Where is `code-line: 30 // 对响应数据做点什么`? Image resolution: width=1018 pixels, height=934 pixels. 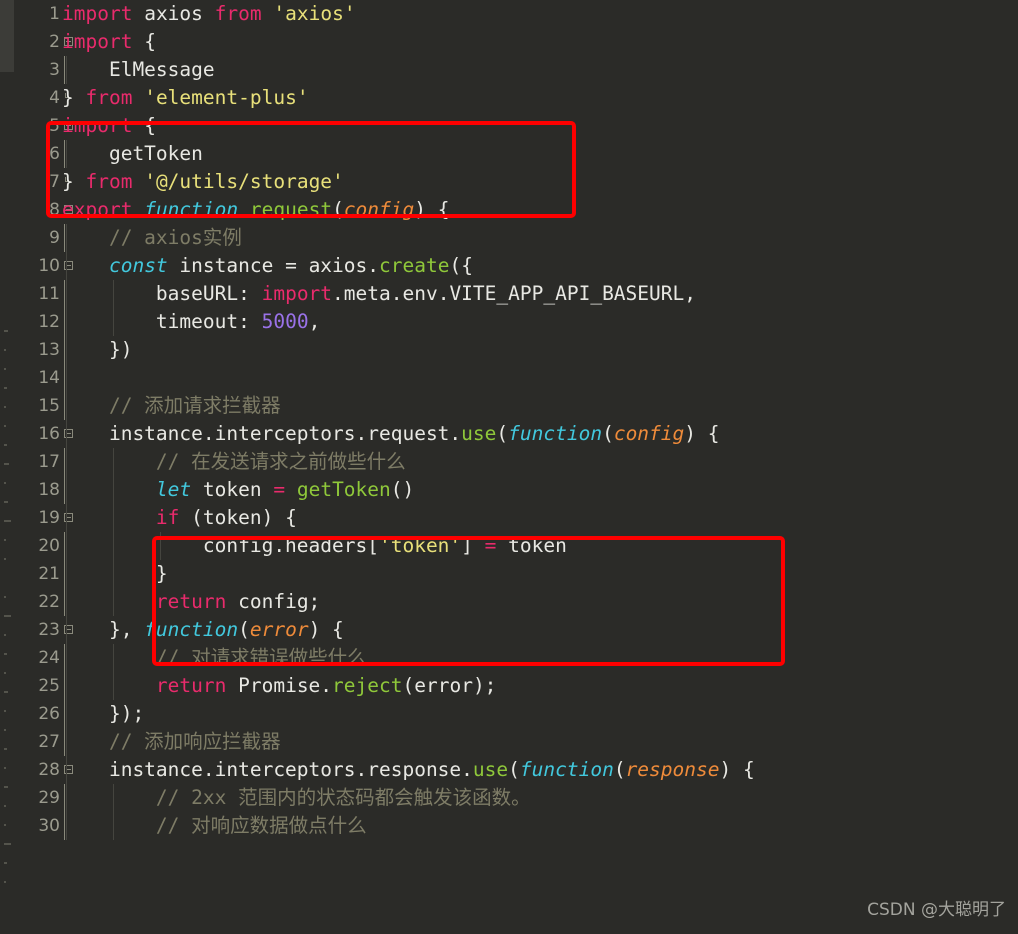 code-line: 30 // 对响应数据做点什么 is located at coordinates (516, 826).